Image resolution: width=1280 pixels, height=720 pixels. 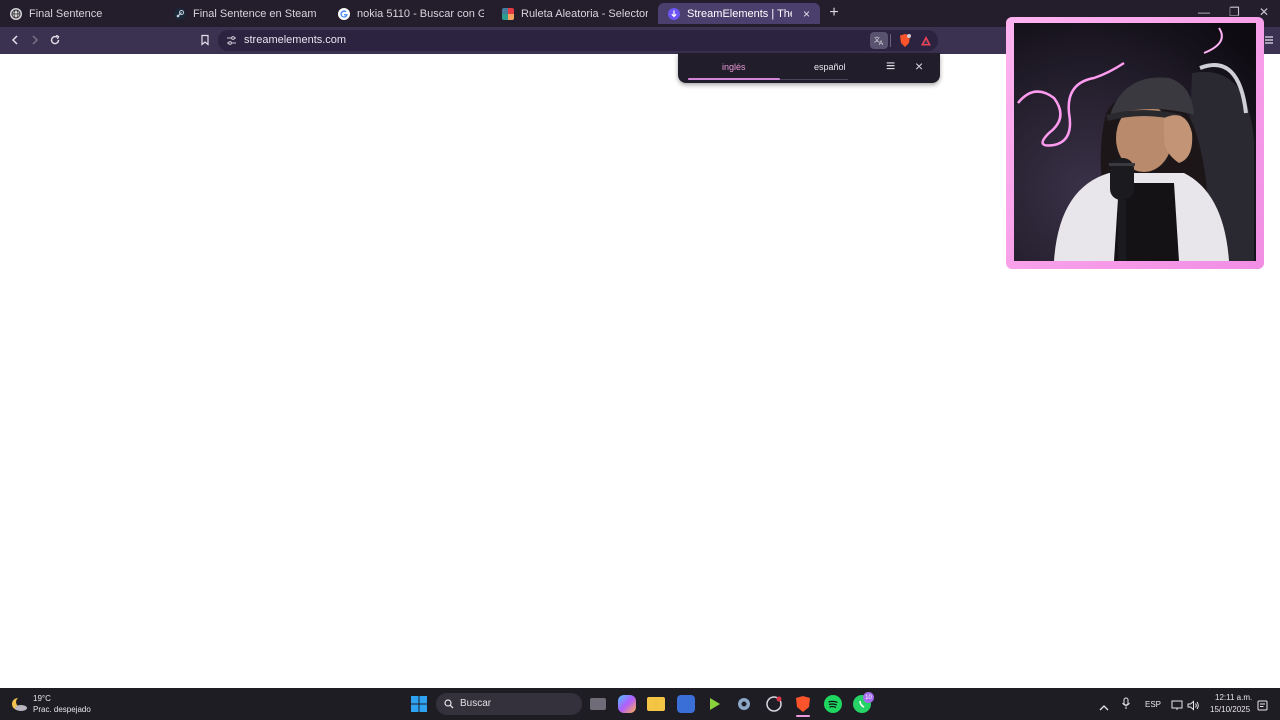 I want to click on brave-shields-button, so click(x=905, y=40).